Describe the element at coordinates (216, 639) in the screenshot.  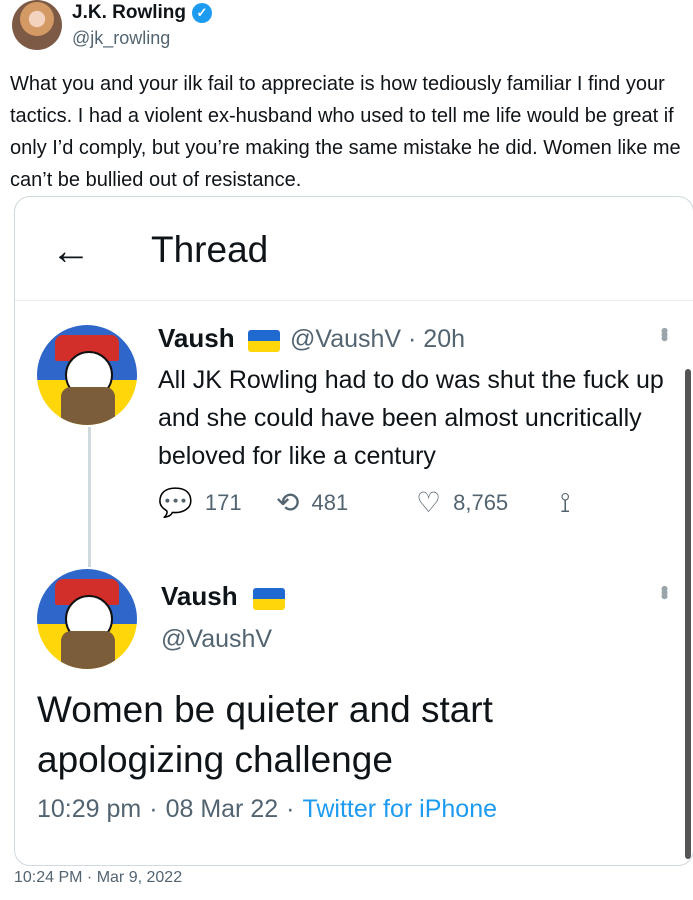
I see `main-author-handle: @VaushV` at that location.